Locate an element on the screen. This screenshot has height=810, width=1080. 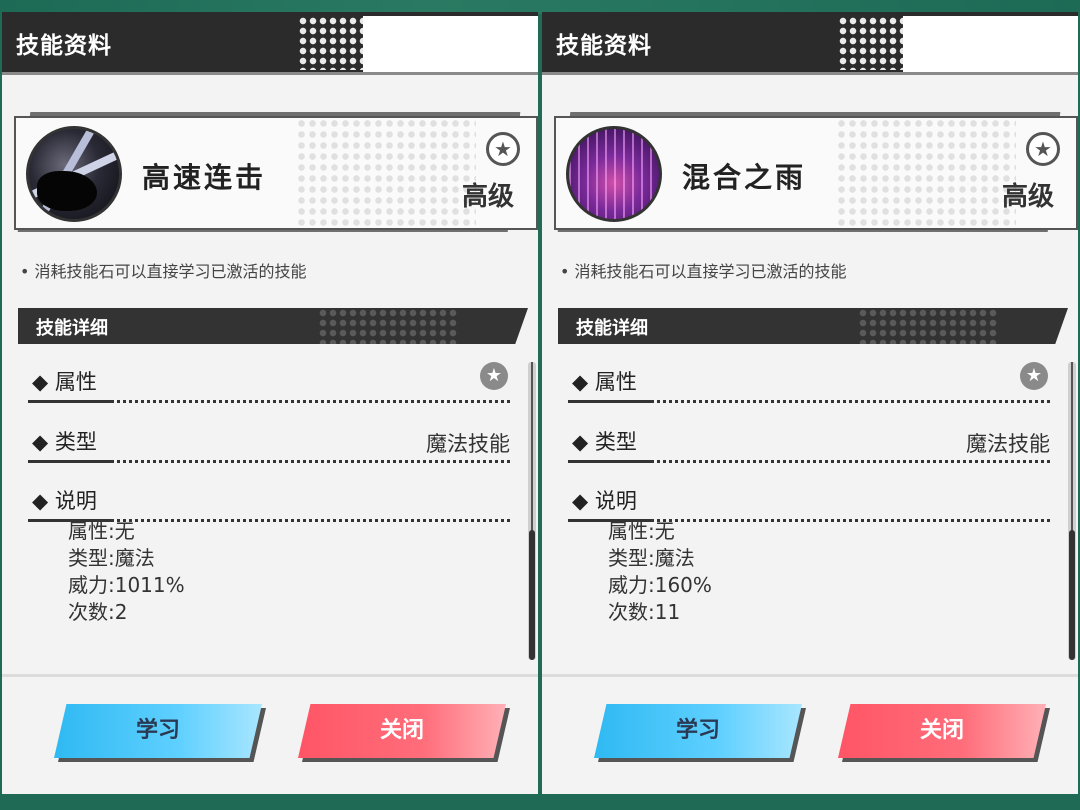
skill-name: 高速连击 is located at coordinates (204, 177).